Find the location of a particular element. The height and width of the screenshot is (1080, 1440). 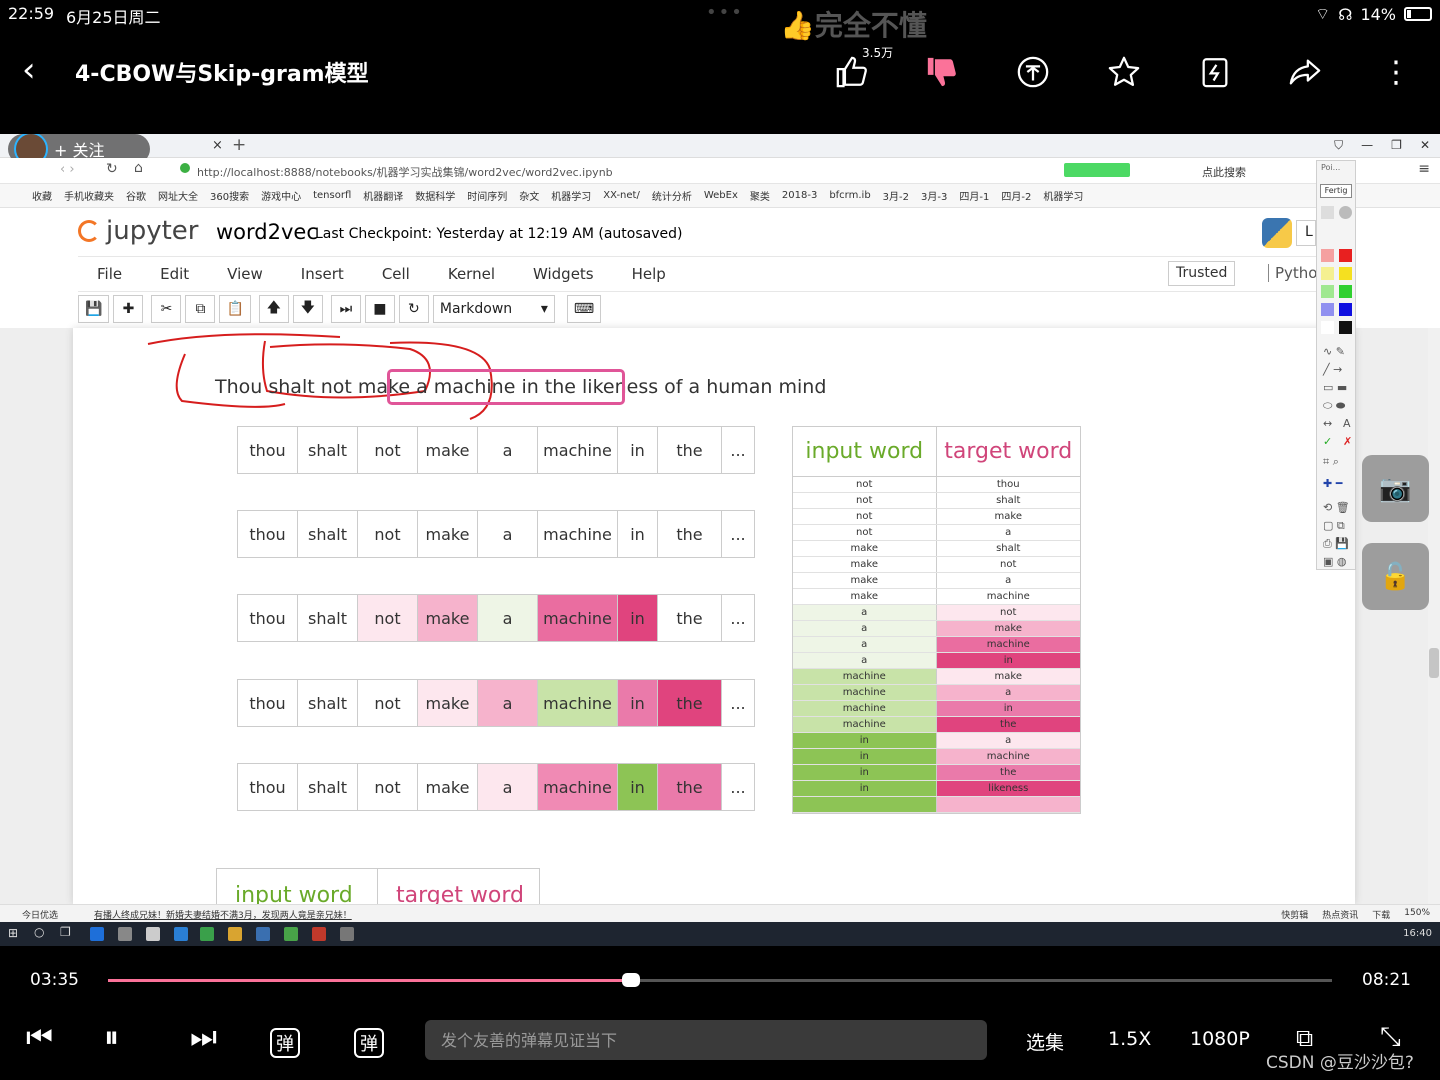

screen-globe-icon: ▣ ◍ is located at coordinates (1335, 561).